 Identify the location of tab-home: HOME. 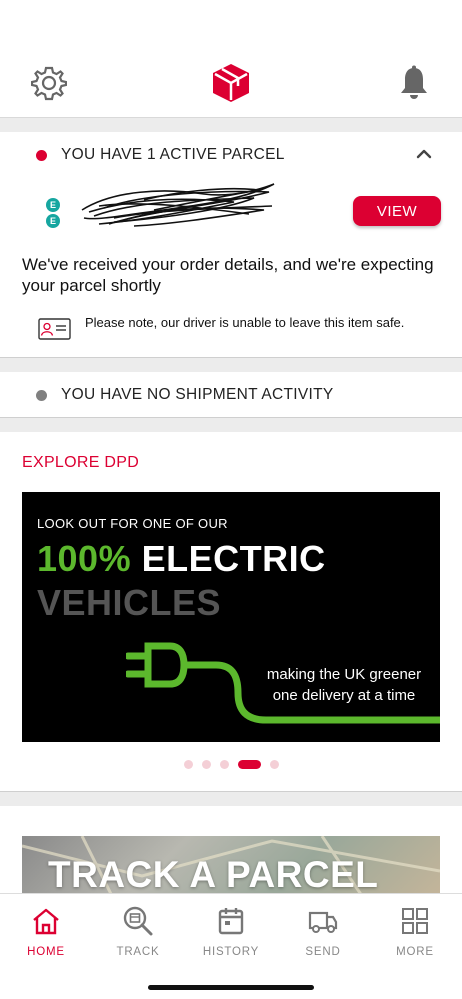
(46, 932).